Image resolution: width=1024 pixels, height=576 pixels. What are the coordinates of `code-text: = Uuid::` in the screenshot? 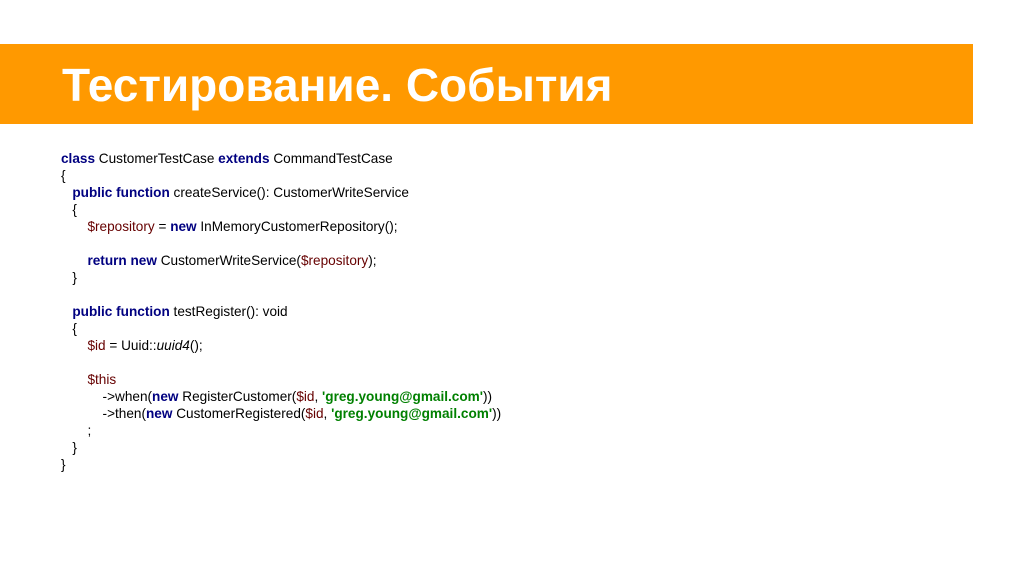 It's located at (131, 345).